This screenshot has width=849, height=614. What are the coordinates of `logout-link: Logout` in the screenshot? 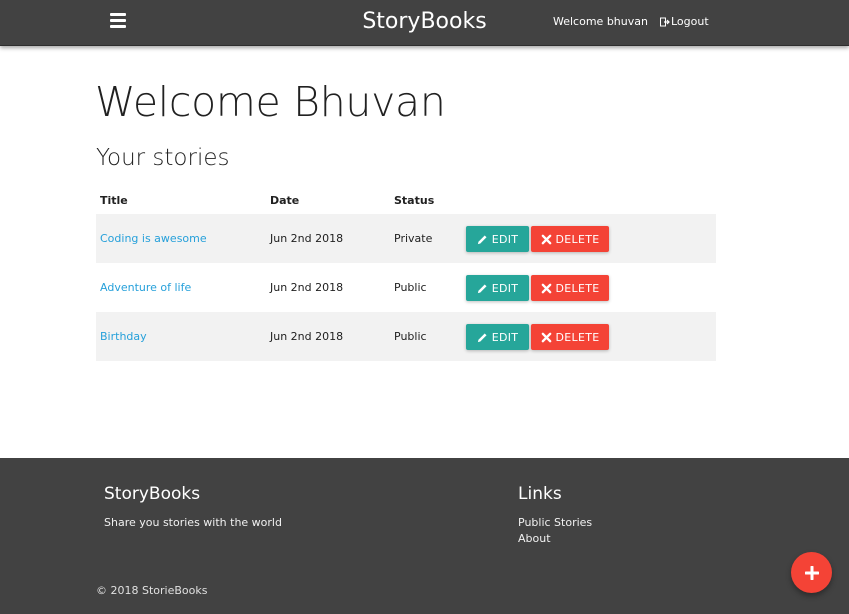 It's located at (684, 21).